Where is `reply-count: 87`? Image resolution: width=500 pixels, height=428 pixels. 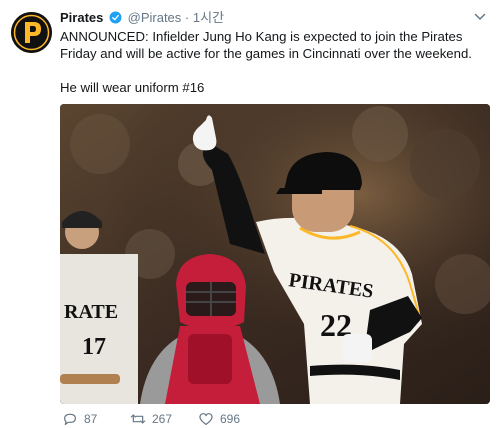 reply-count: 87 is located at coordinates (91, 419).